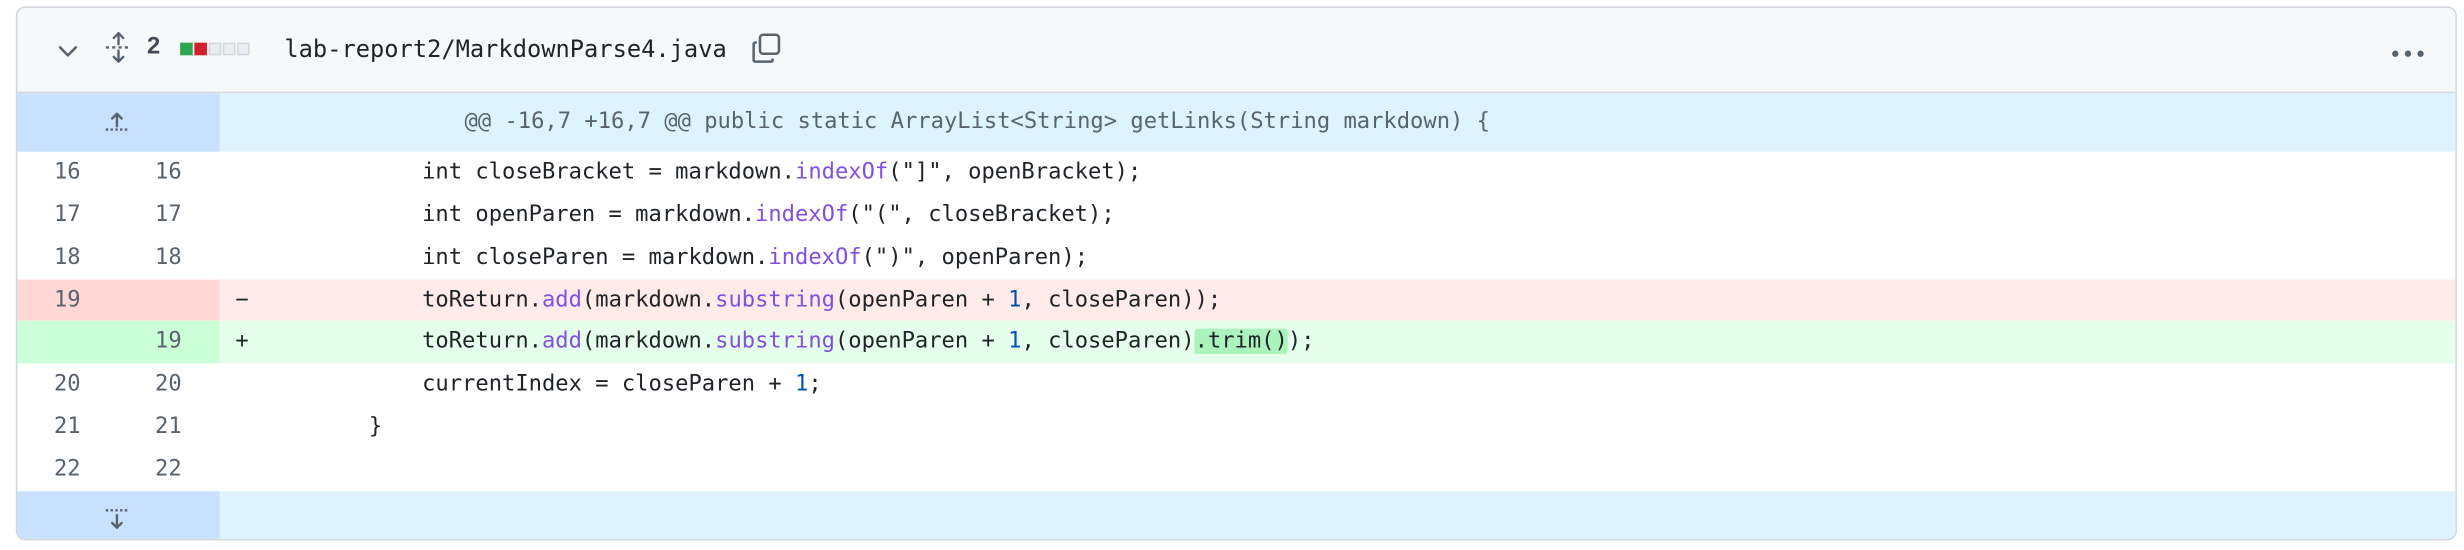  Describe the element at coordinates (67, 215) in the screenshot. I see `old-line-number: 17` at that location.